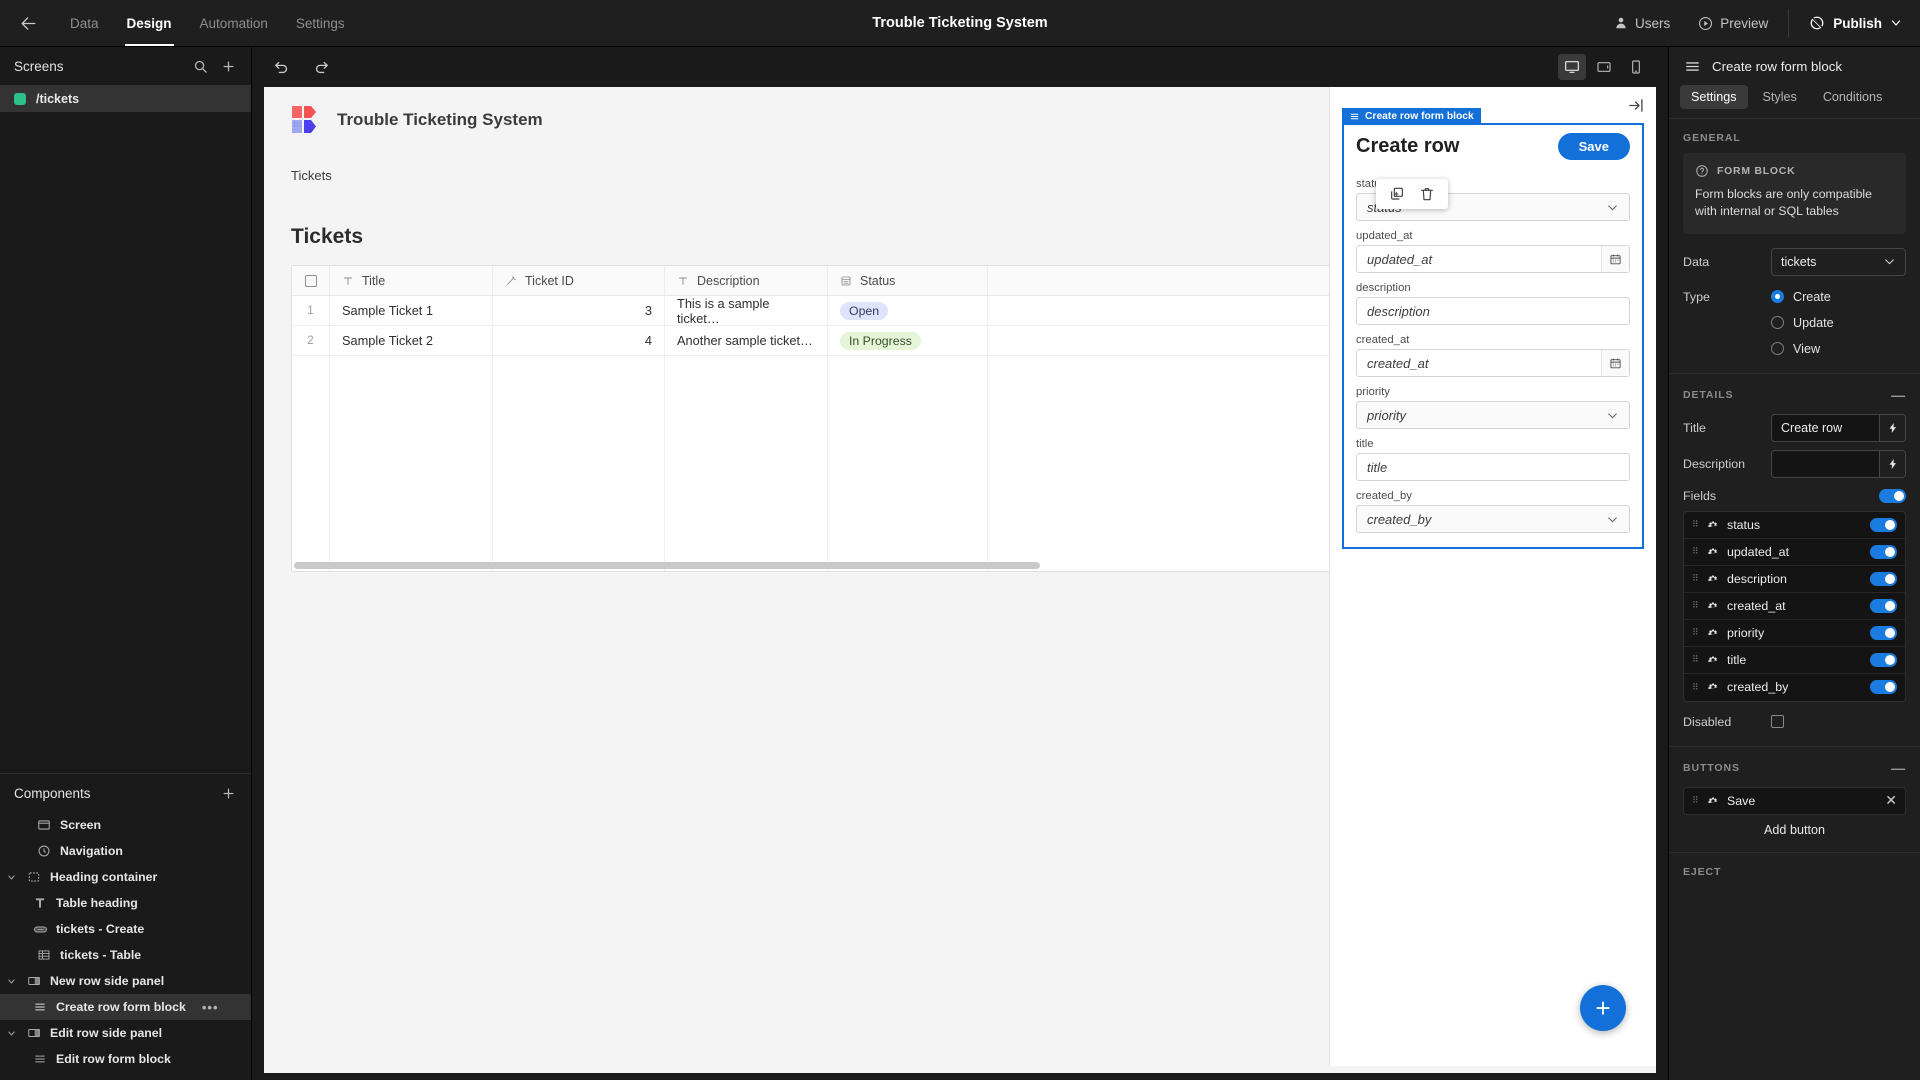 The width and height of the screenshot is (1920, 1080). Describe the element at coordinates (1777, 722) in the screenshot. I see `disabled-checkbox` at that location.